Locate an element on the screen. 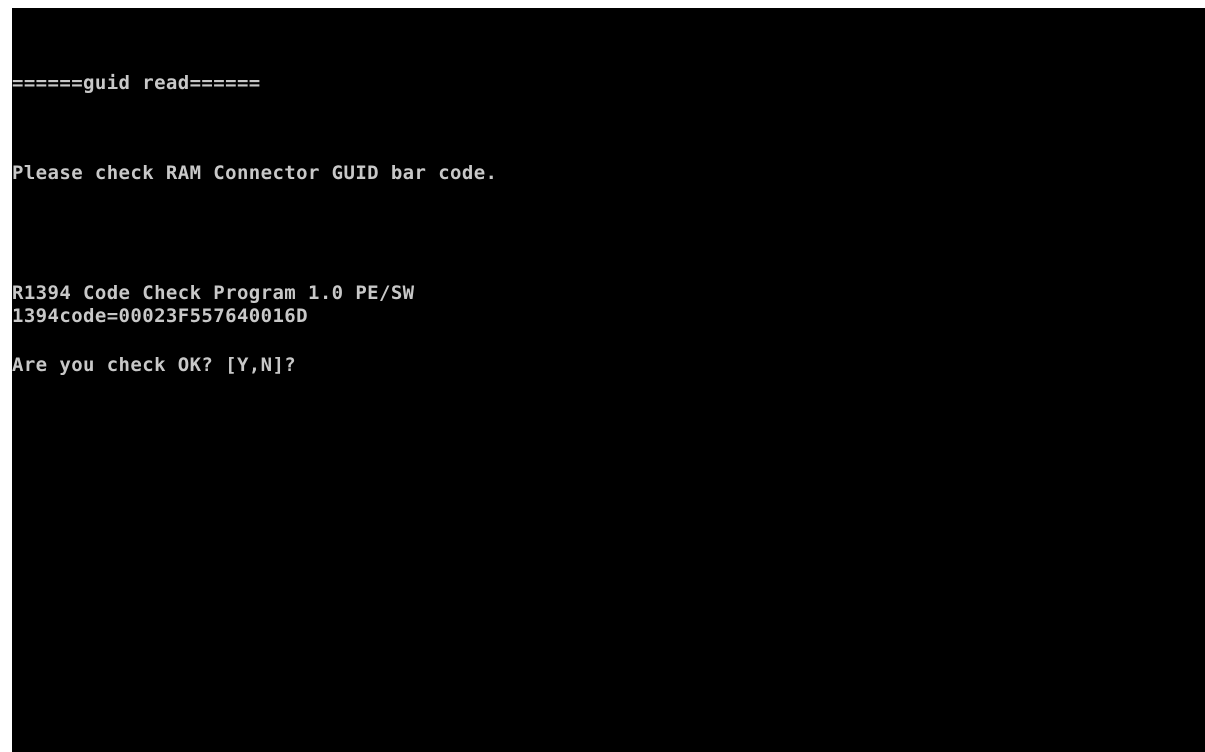 Image resolution: width=1205 pixels, height=752 pixels. program-title: R1394 Code Check Program 1.0 PE/SW is located at coordinates (213, 293).